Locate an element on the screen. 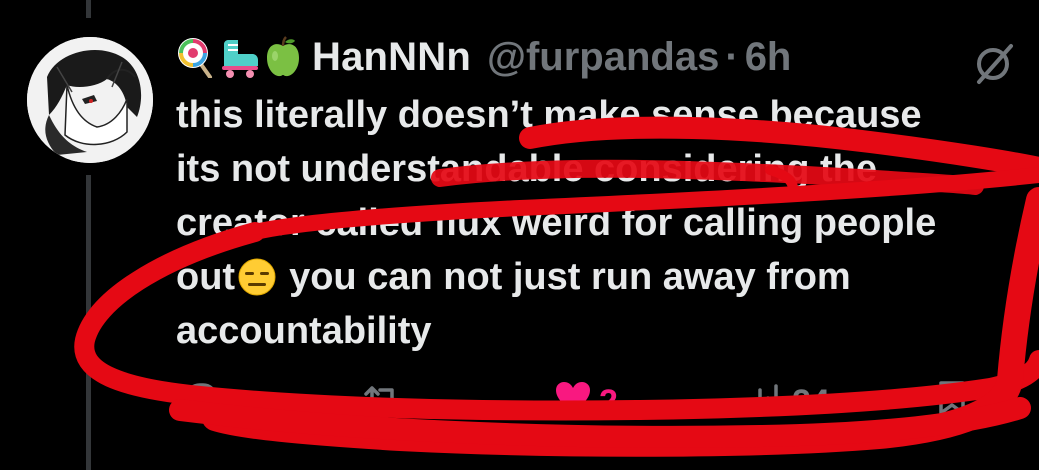  reply-count: 1 is located at coordinates (235, 402).